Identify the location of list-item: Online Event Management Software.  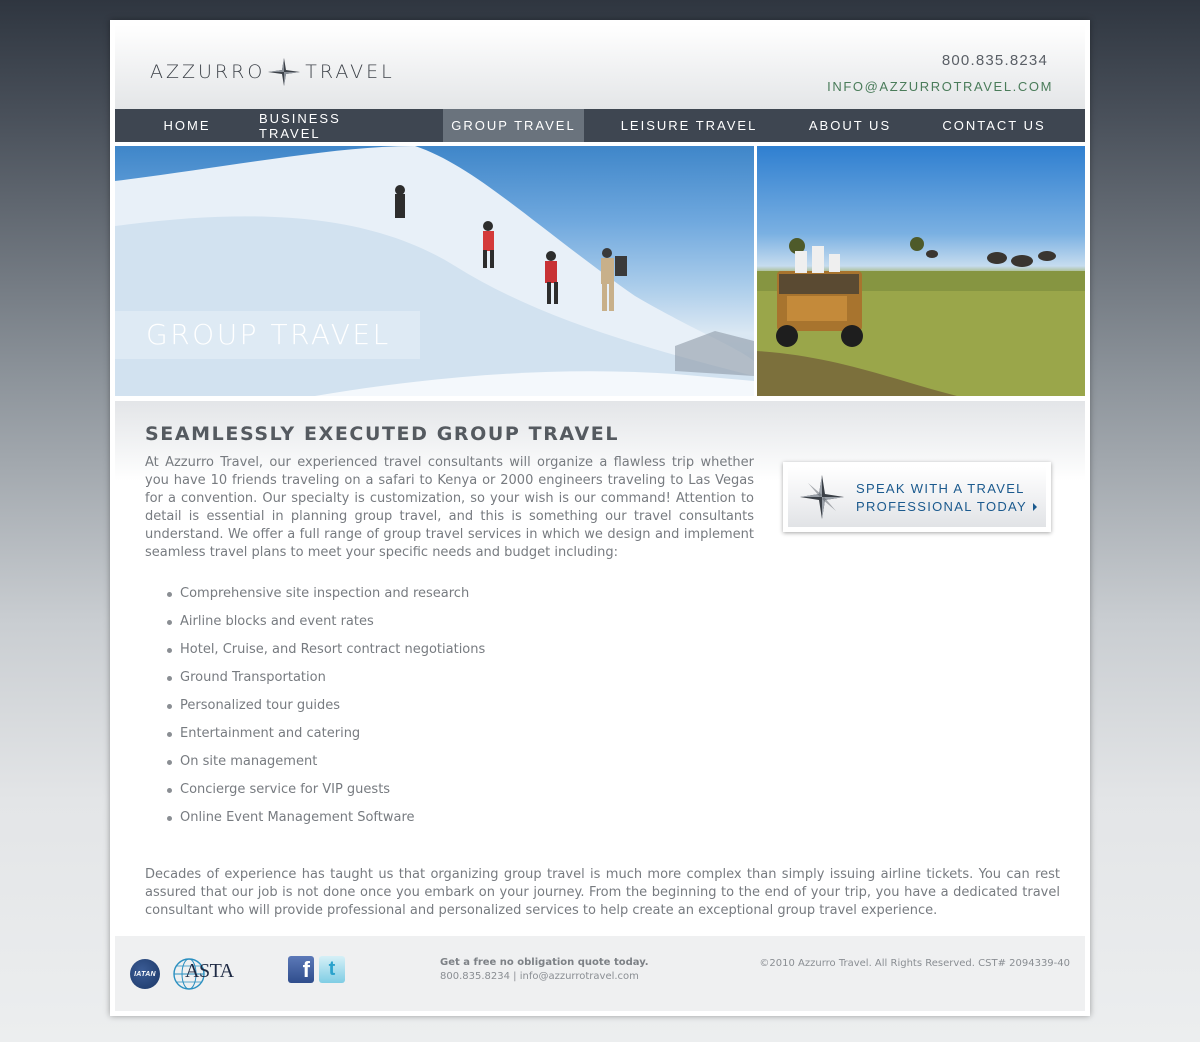
(326, 823).